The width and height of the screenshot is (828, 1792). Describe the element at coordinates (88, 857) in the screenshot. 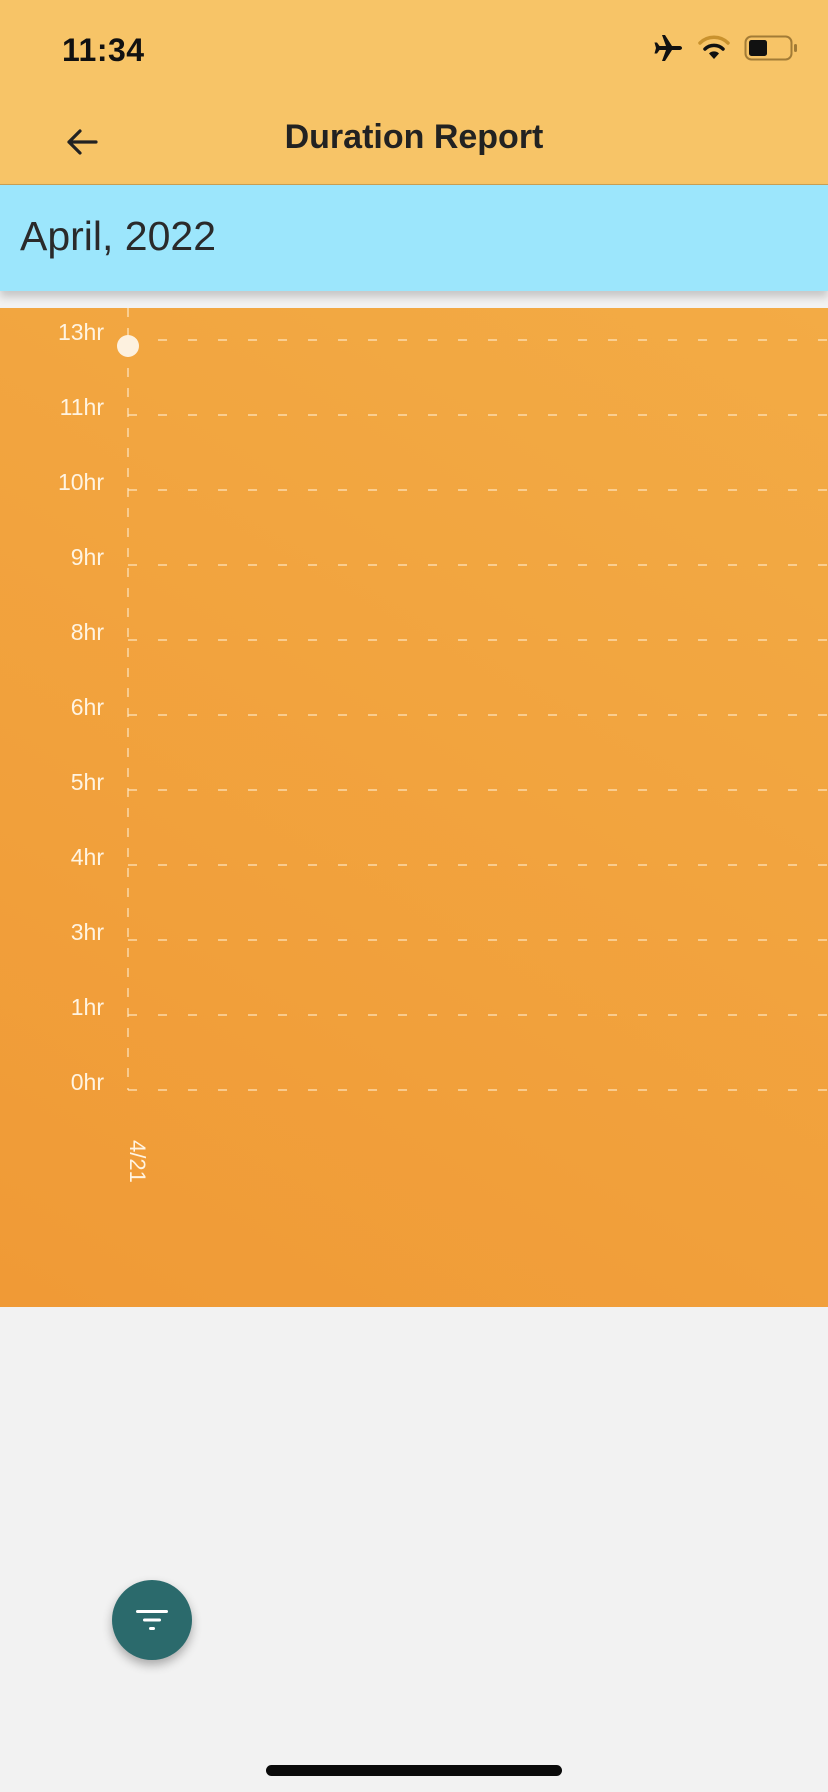

I see `y-tick-label: 4hr` at that location.